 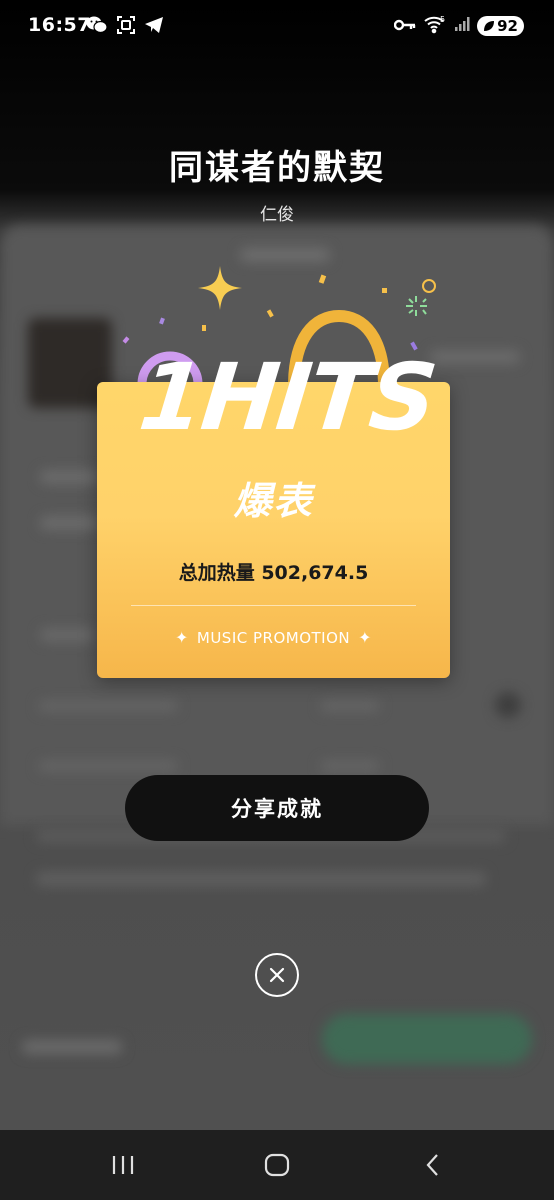 What do you see at coordinates (273, 501) in the screenshot?
I see `badge-name: 爆表` at bounding box center [273, 501].